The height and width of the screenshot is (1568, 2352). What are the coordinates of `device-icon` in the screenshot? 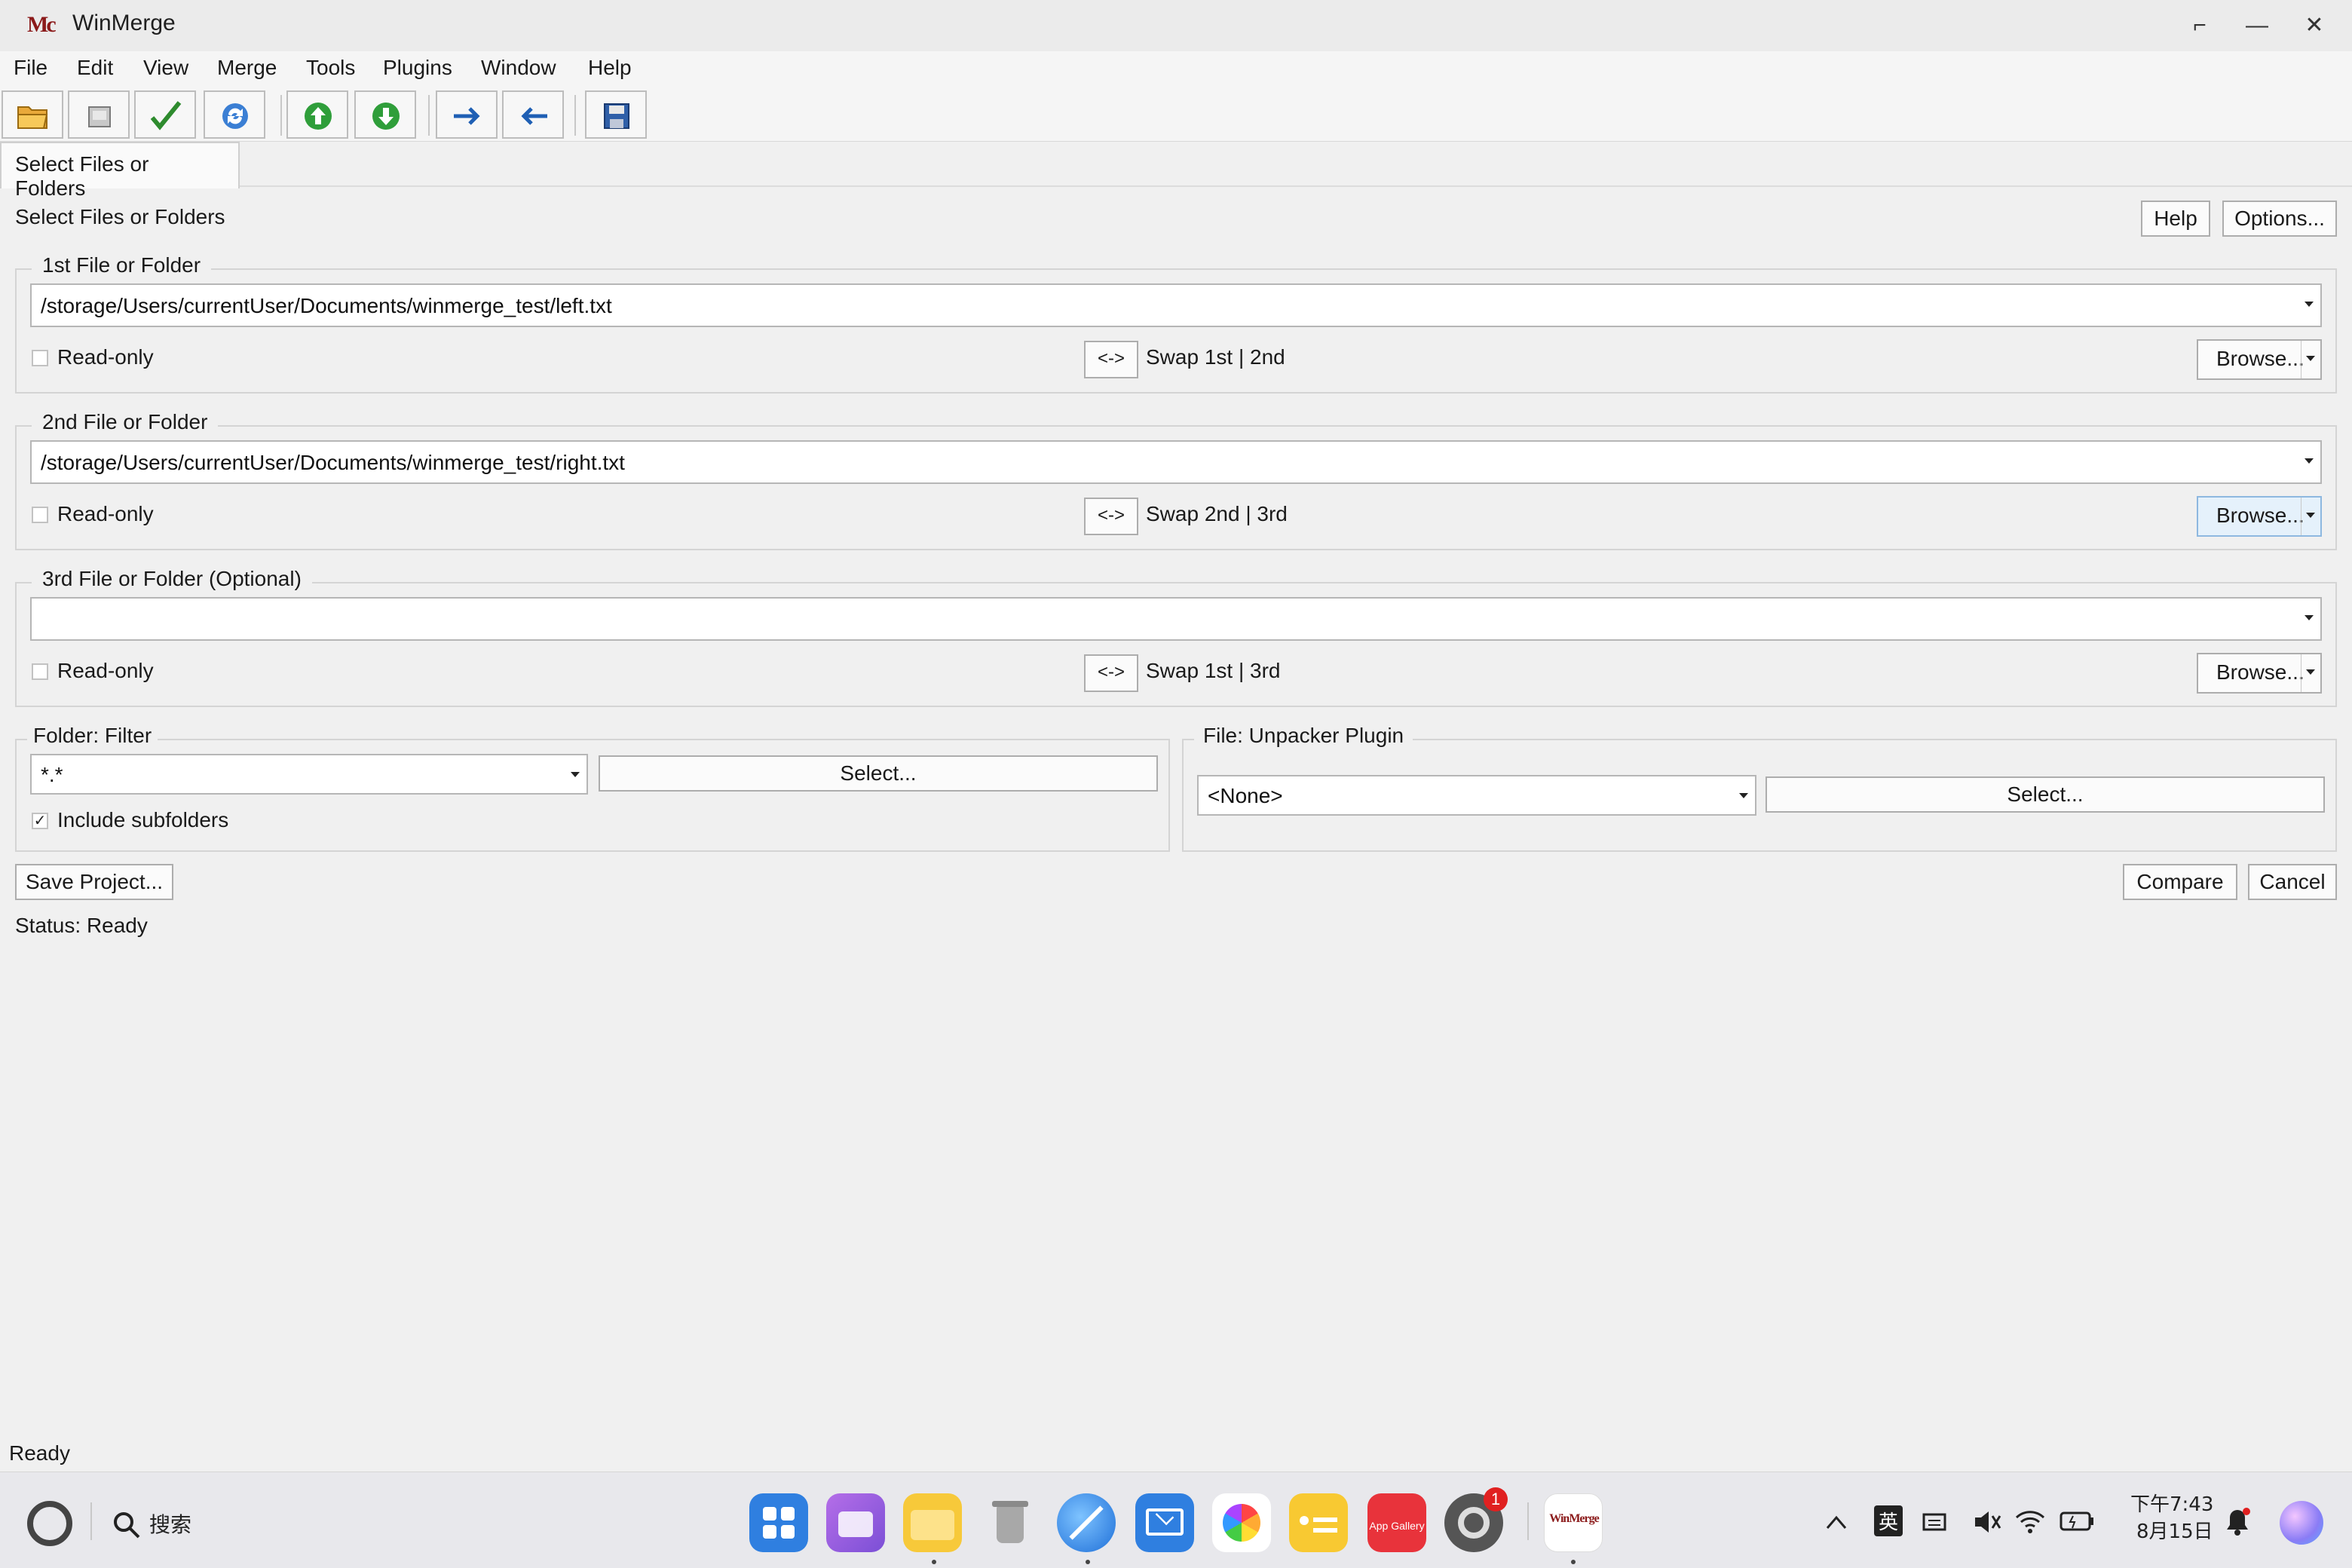 It's located at (99, 116).